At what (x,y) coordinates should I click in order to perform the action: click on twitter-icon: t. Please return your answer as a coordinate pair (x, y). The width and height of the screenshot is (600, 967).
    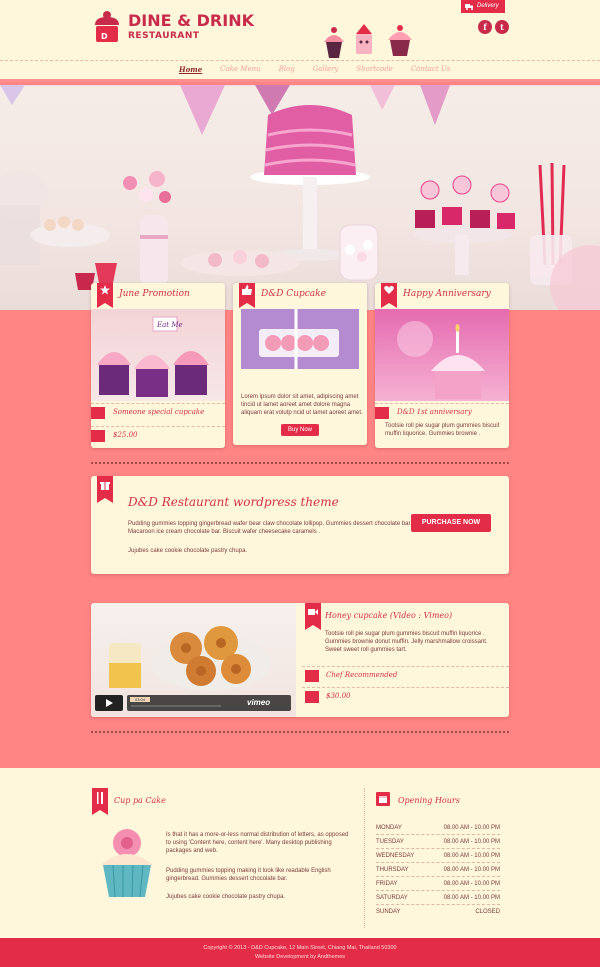
    Looking at the image, I should click on (502, 27).